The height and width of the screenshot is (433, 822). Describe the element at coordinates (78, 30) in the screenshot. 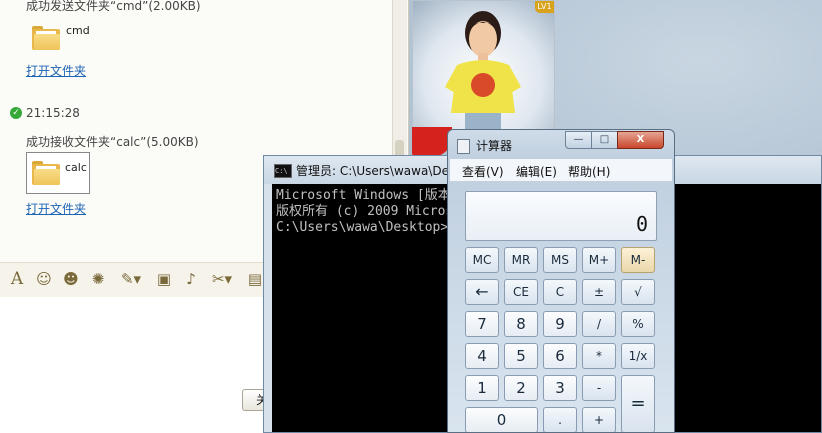

I see `sent-folder-name: cmd` at that location.